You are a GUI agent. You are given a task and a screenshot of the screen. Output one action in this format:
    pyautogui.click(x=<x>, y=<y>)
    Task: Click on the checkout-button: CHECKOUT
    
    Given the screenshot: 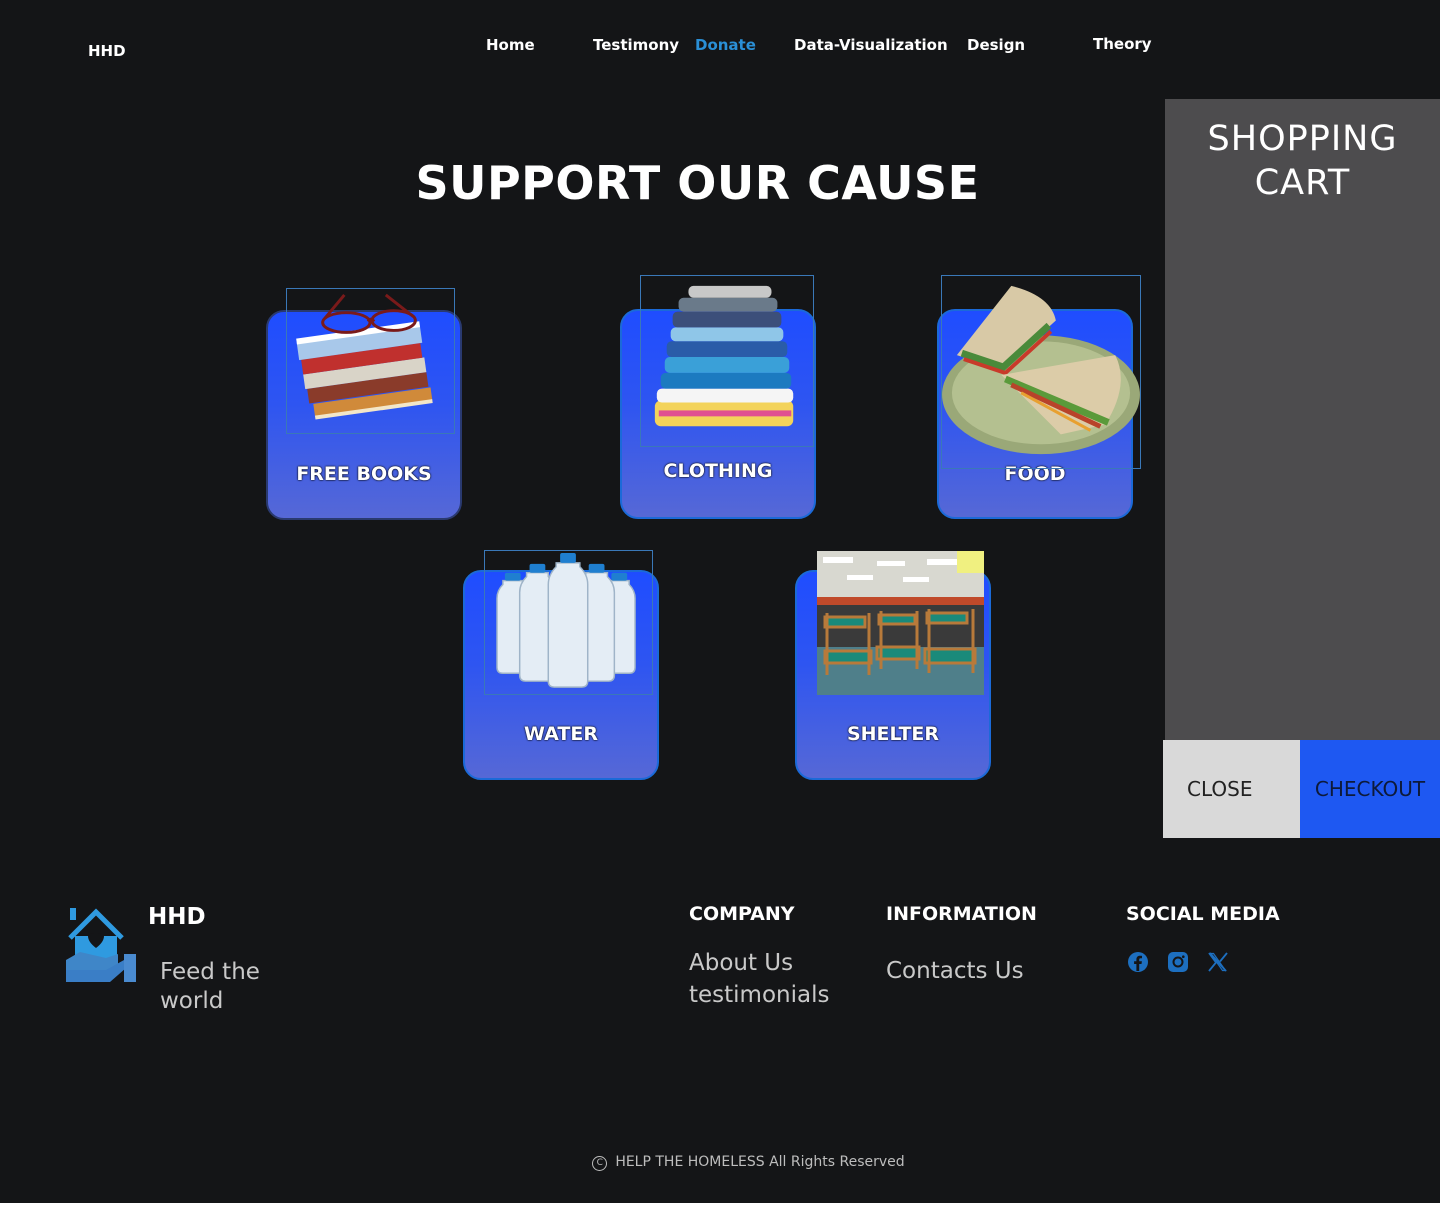 What is the action you would take?
    pyautogui.click(x=1370, y=789)
    